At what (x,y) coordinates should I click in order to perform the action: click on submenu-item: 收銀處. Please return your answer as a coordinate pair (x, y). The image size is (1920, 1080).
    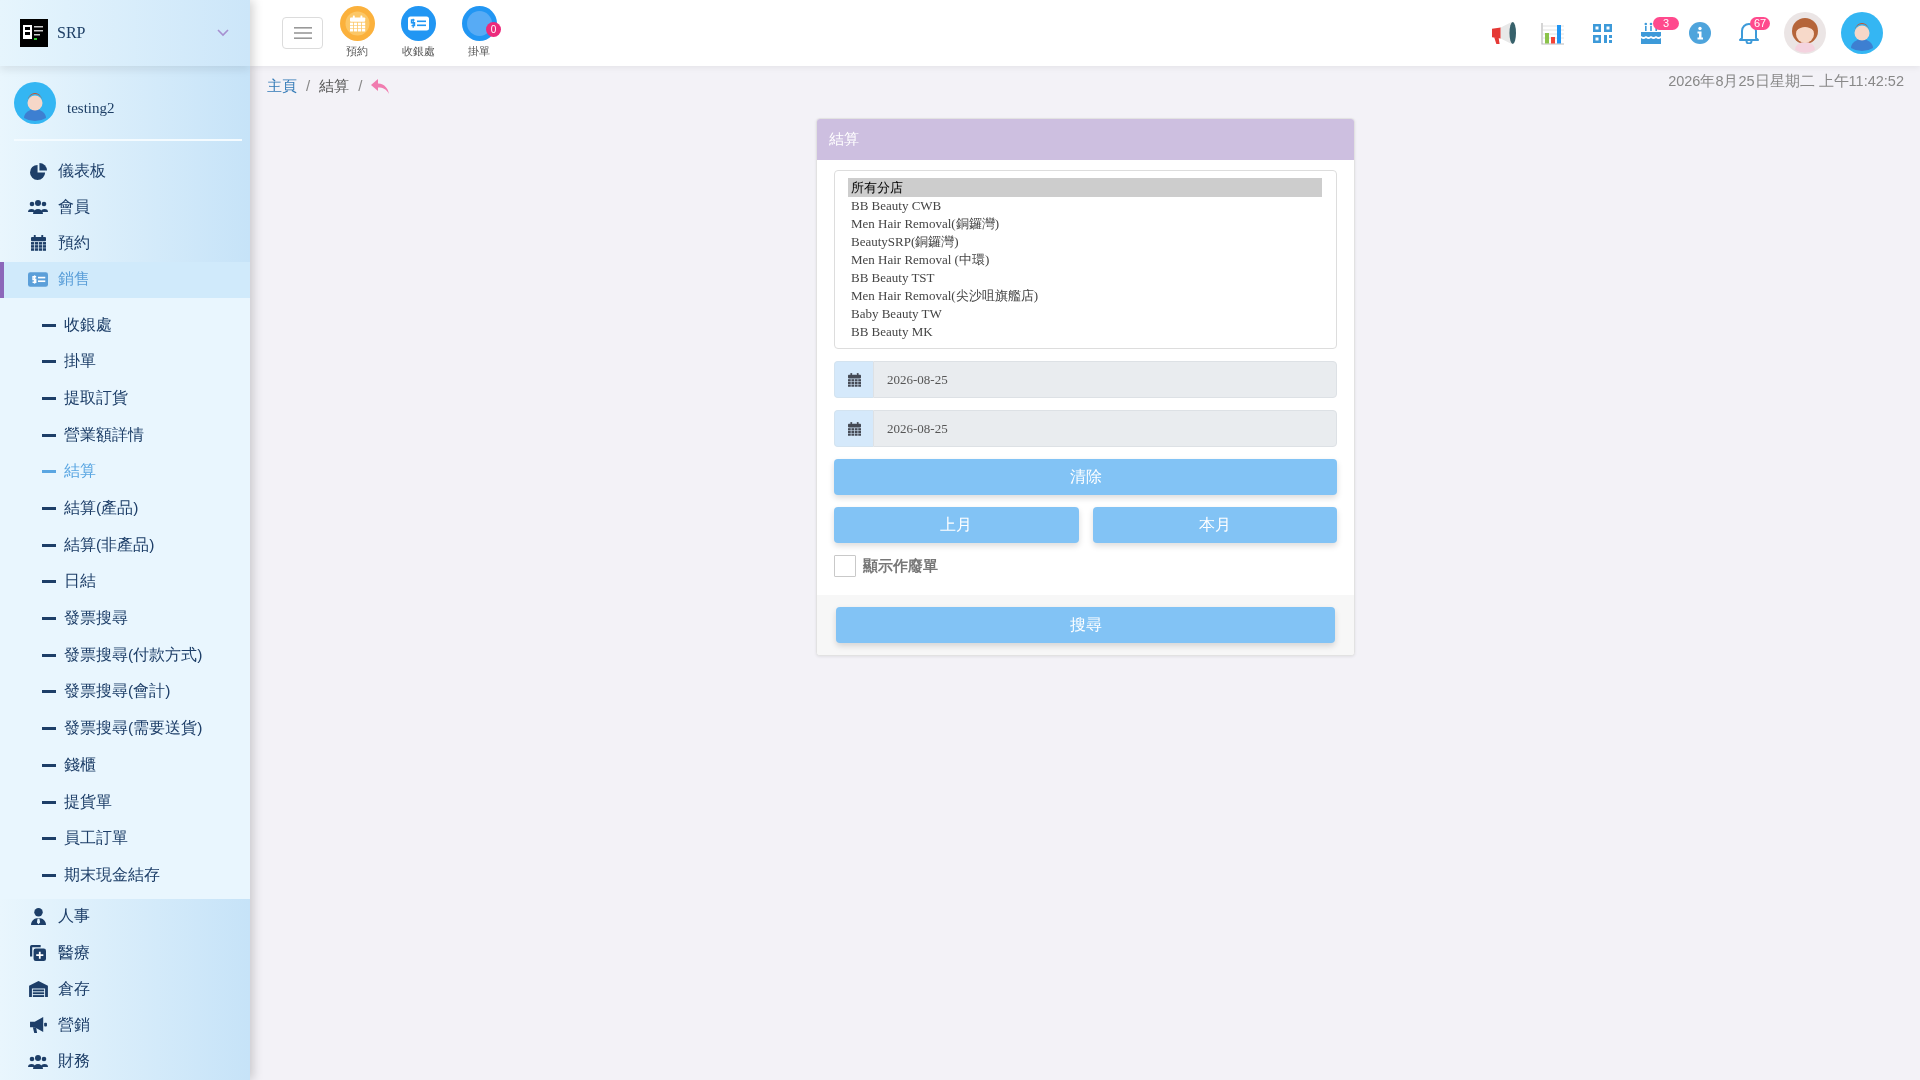
    Looking at the image, I should click on (125, 325).